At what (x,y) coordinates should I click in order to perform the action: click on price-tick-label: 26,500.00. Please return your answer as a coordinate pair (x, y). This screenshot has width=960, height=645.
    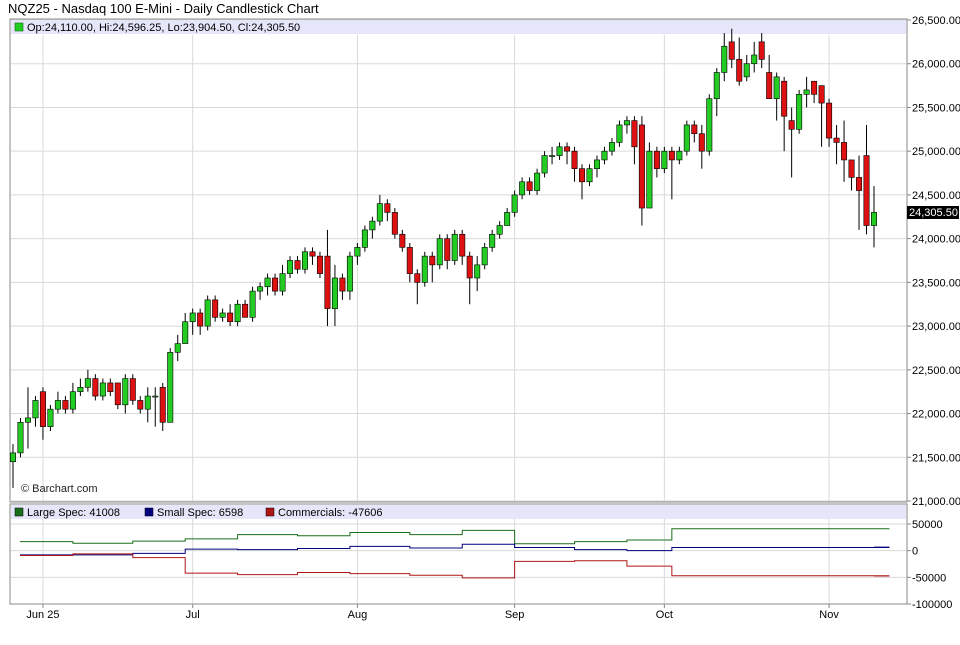
    Looking at the image, I should click on (936, 21).